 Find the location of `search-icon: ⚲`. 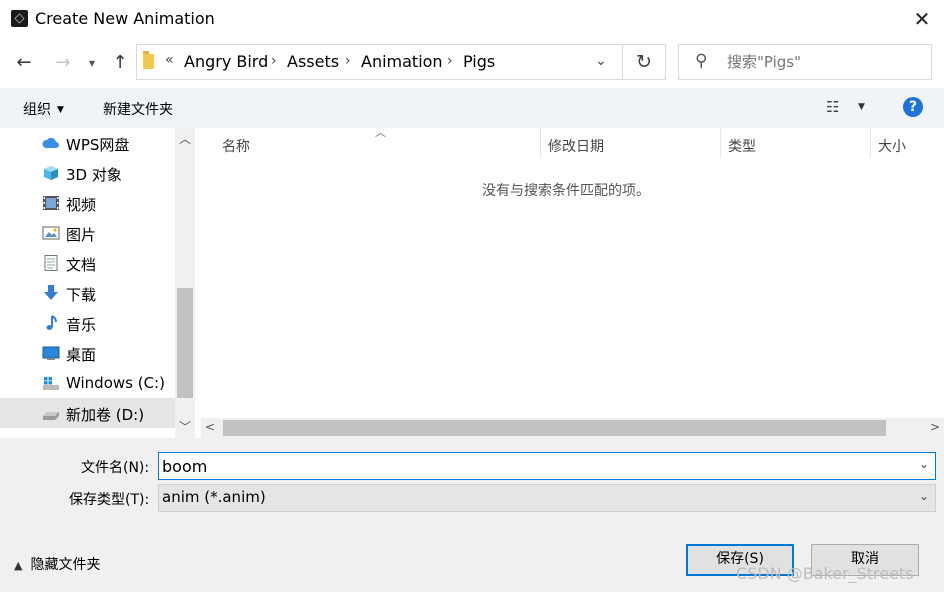

search-icon: ⚲ is located at coordinates (701, 61).